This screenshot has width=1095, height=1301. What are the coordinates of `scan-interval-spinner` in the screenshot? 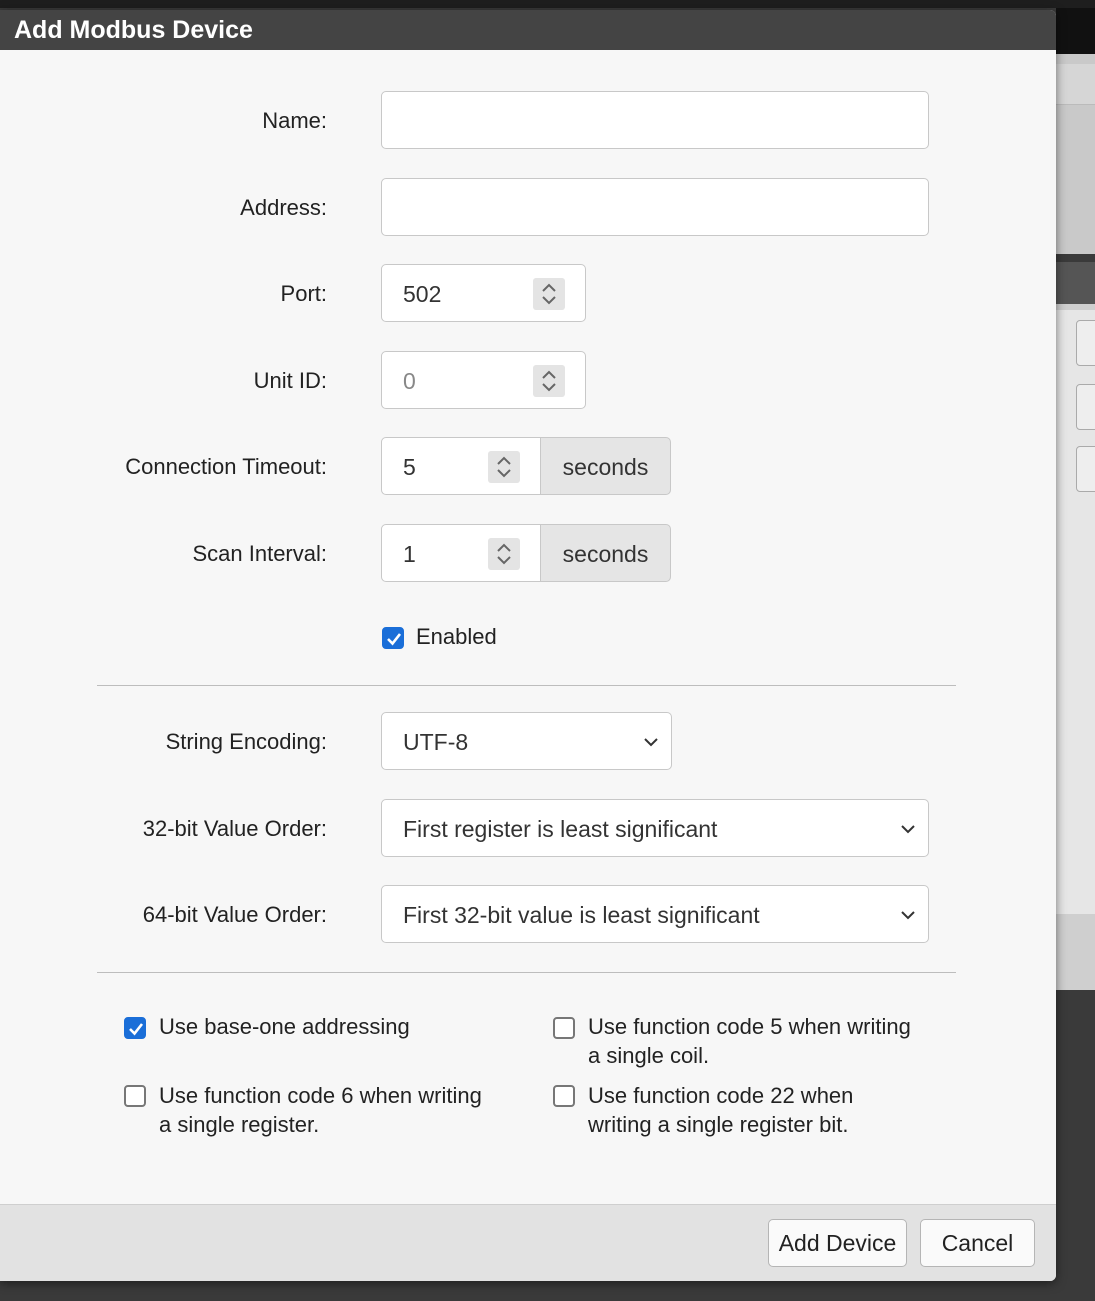 It's located at (504, 554).